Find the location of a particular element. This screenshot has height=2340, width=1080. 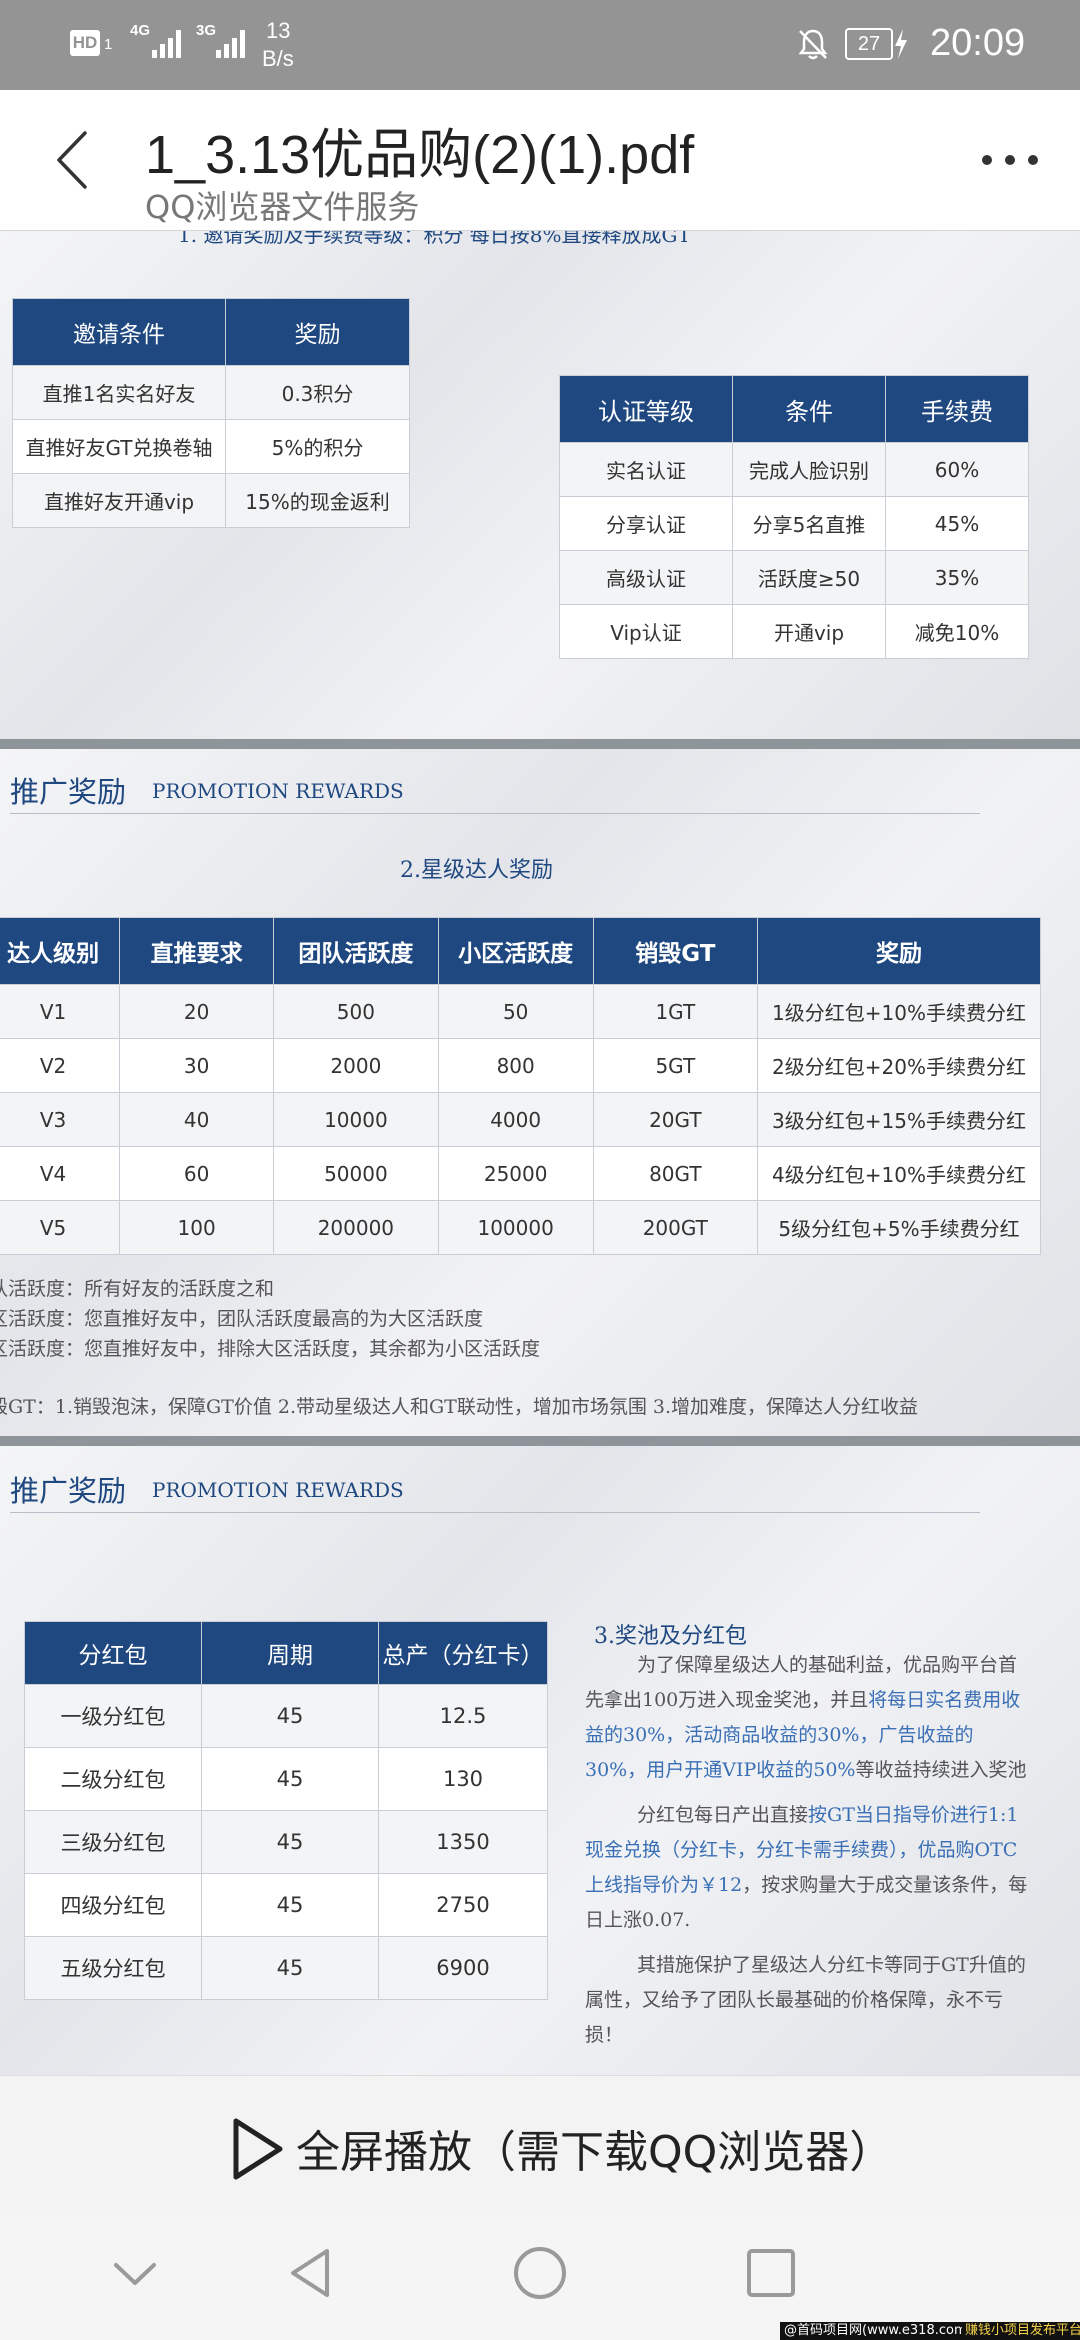

document-title: 1_3.13优品购(2)(1).pdf is located at coordinates (420, 155).